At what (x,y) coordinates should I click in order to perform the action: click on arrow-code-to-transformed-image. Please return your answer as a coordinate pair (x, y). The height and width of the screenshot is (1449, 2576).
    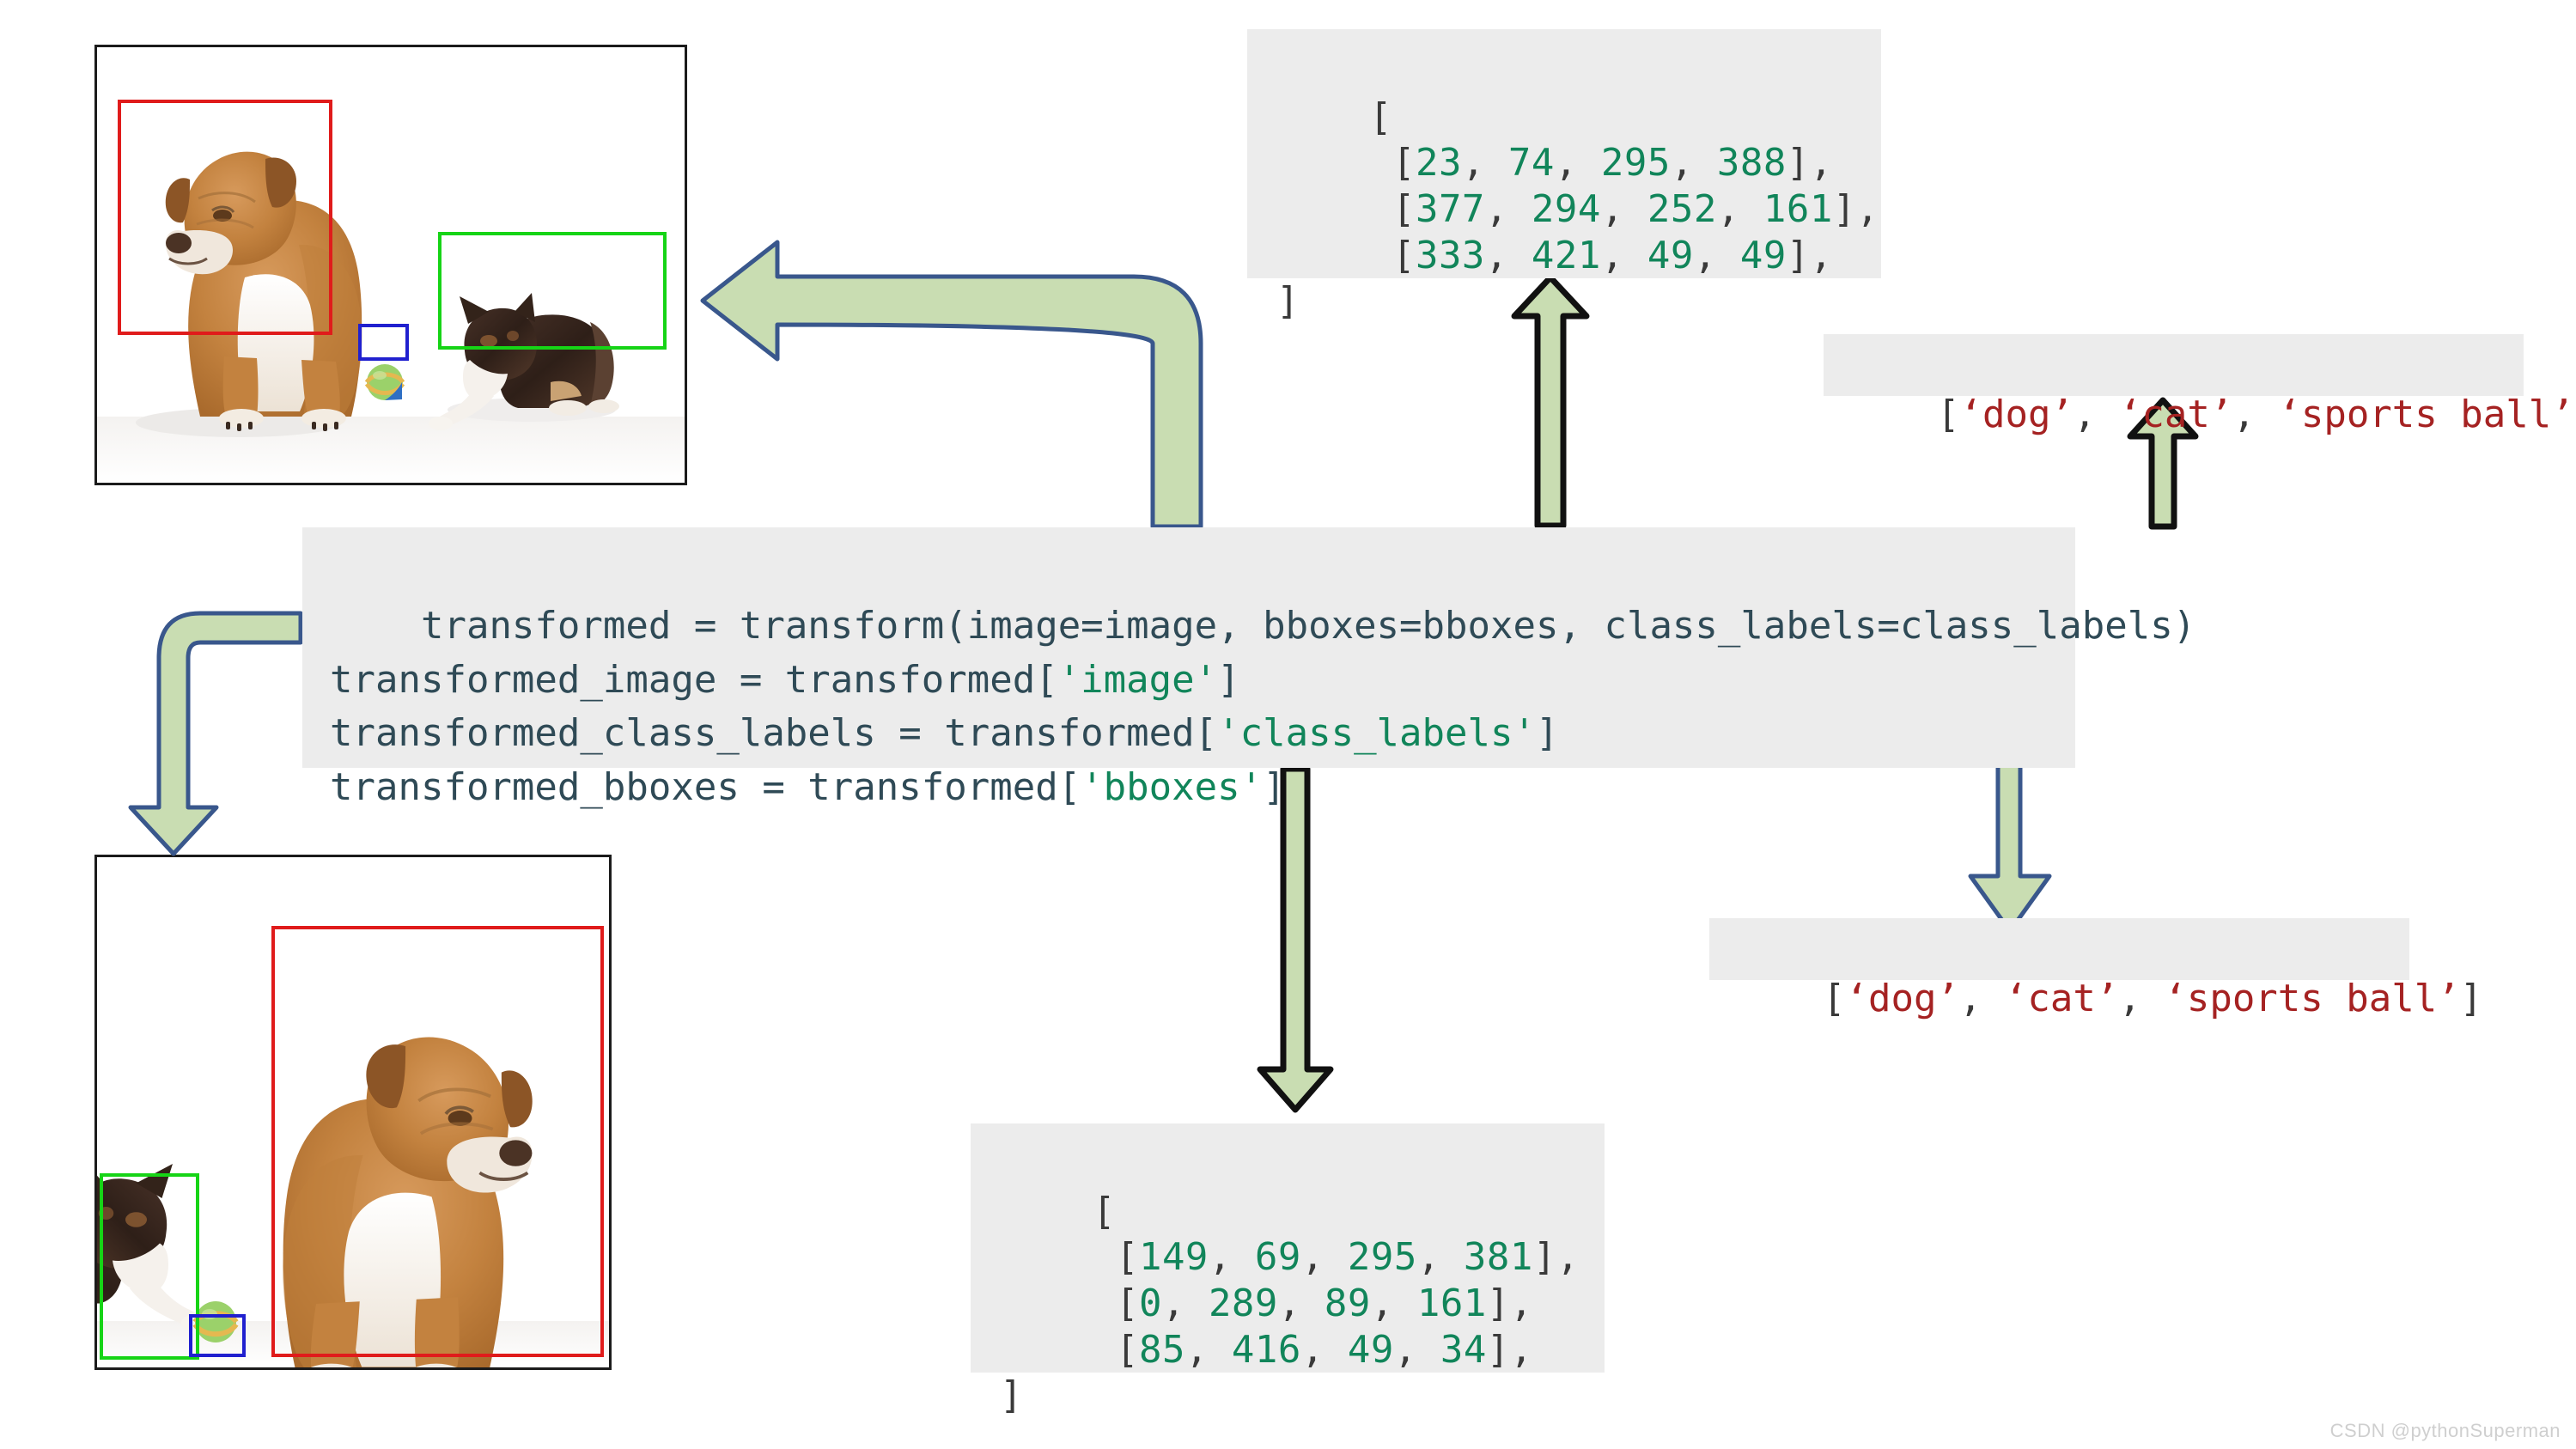
    Looking at the image, I should click on (215, 733).